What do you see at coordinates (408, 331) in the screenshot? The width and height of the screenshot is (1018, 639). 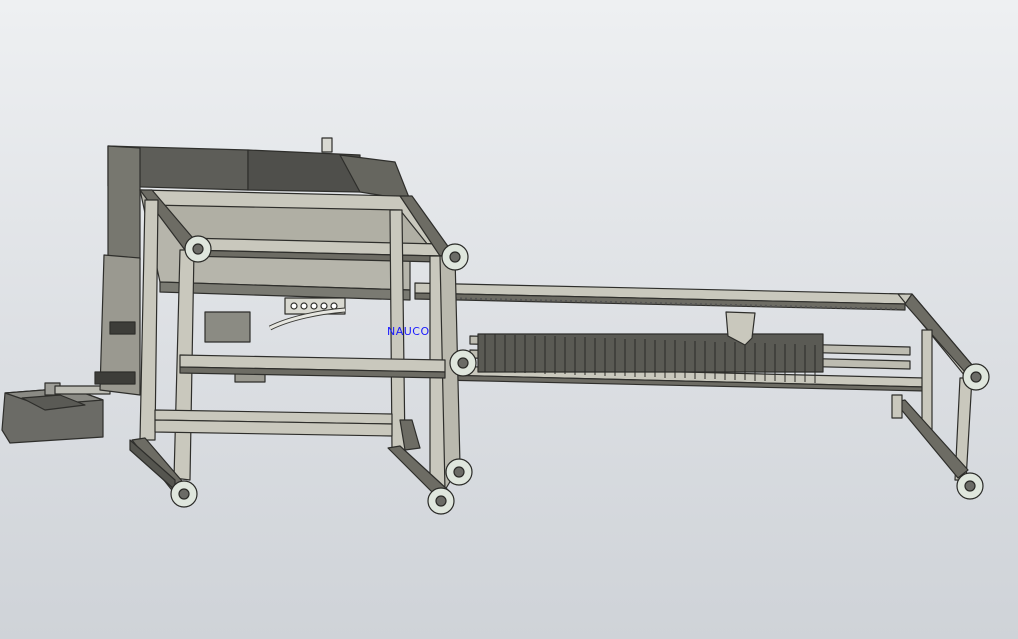 I see `annotation-label: NAUCO` at bounding box center [408, 331].